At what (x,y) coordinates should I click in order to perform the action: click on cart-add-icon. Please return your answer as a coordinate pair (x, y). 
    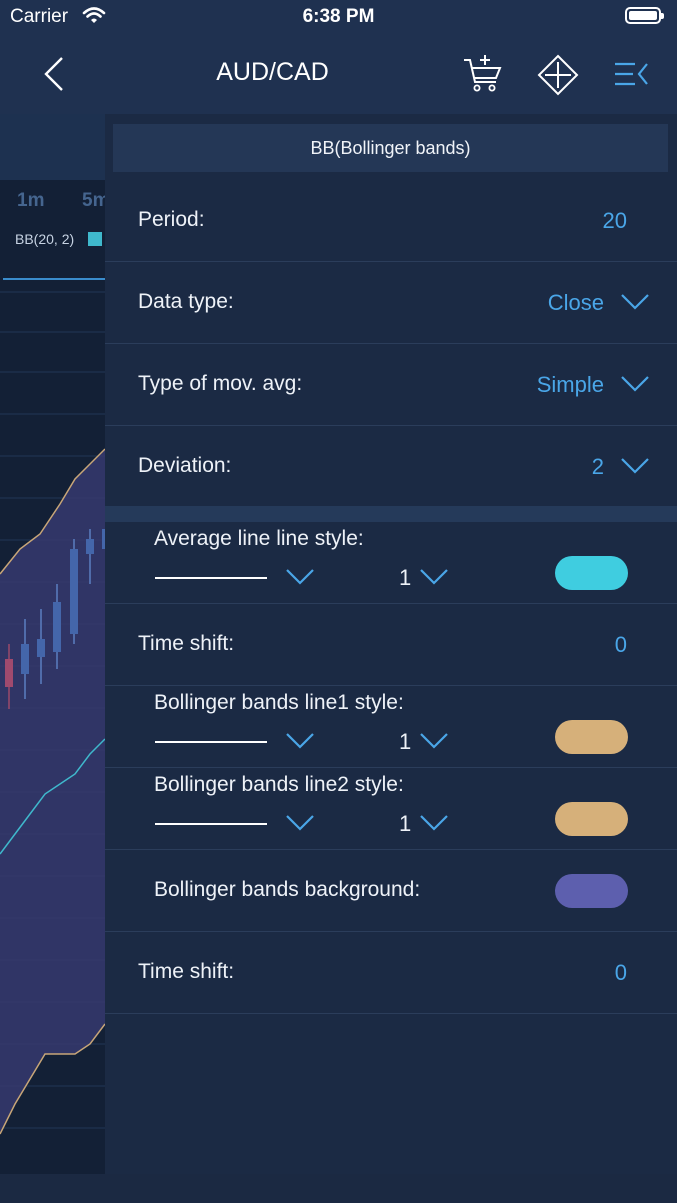
    Looking at the image, I should click on (483, 74).